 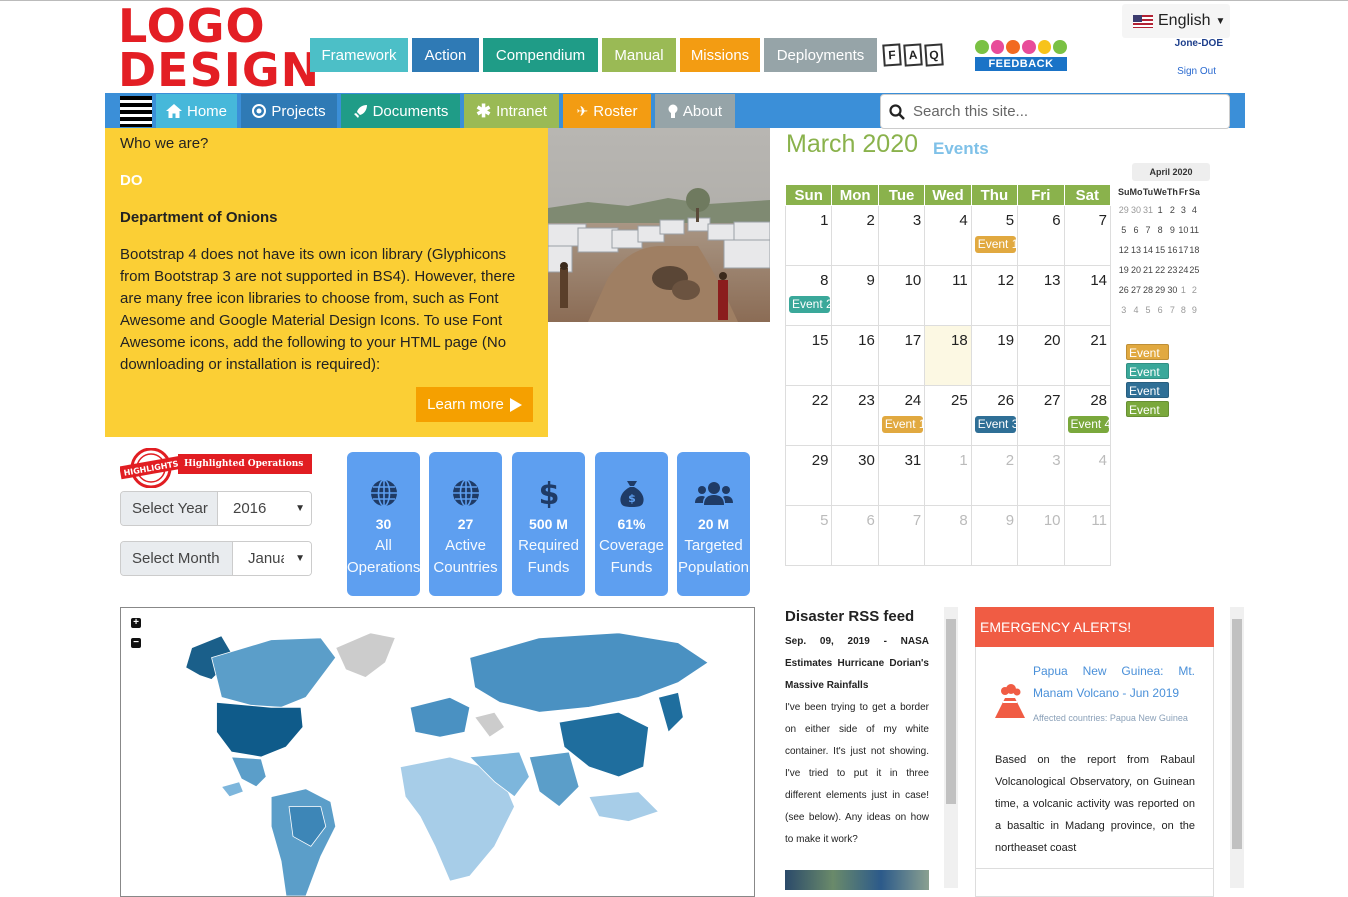 I want to click on mini-calendar-day: 17, so click(x=1183, y=250).